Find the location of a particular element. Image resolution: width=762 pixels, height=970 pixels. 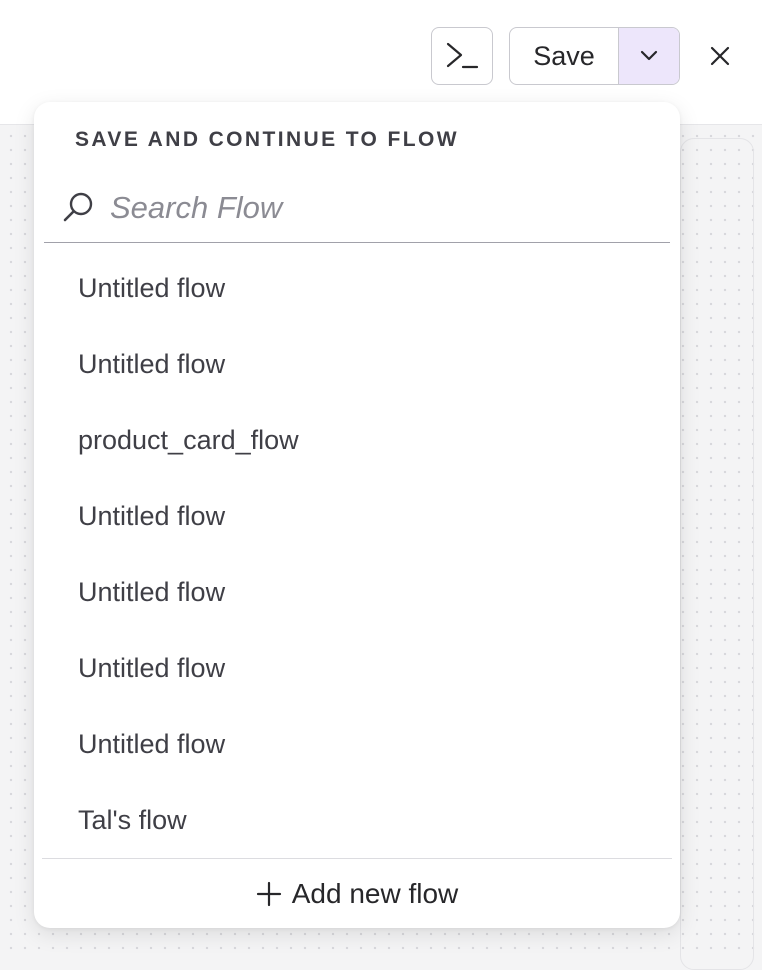

canvas-panel is located at coordinates (717, 554).